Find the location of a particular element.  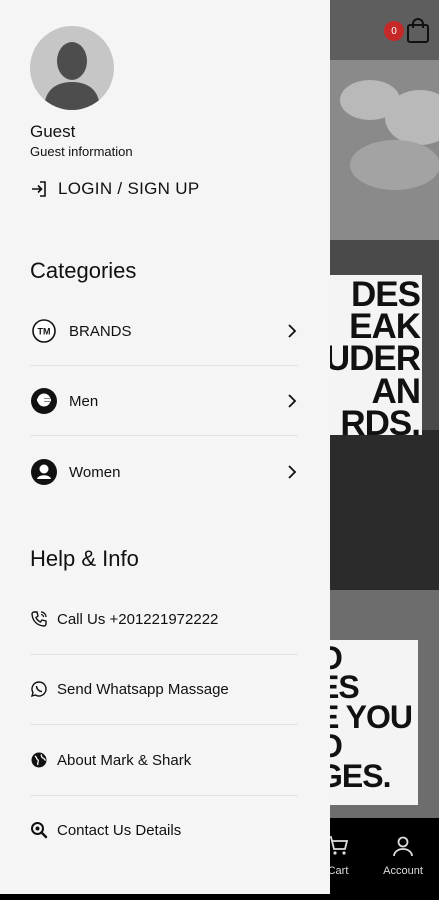

background-photo-dark is located at coordinates (384, 510).